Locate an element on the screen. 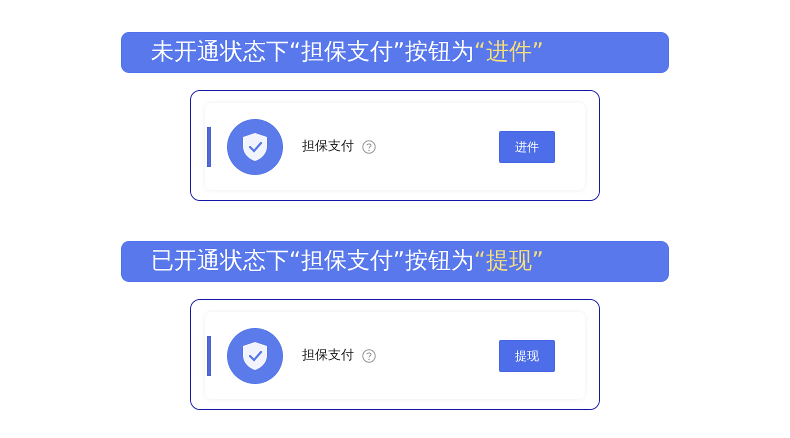 The image size is (790, 438). caption-text: 未开通状态下“担保支付”按钮为 is located at coordinates (312, 53).